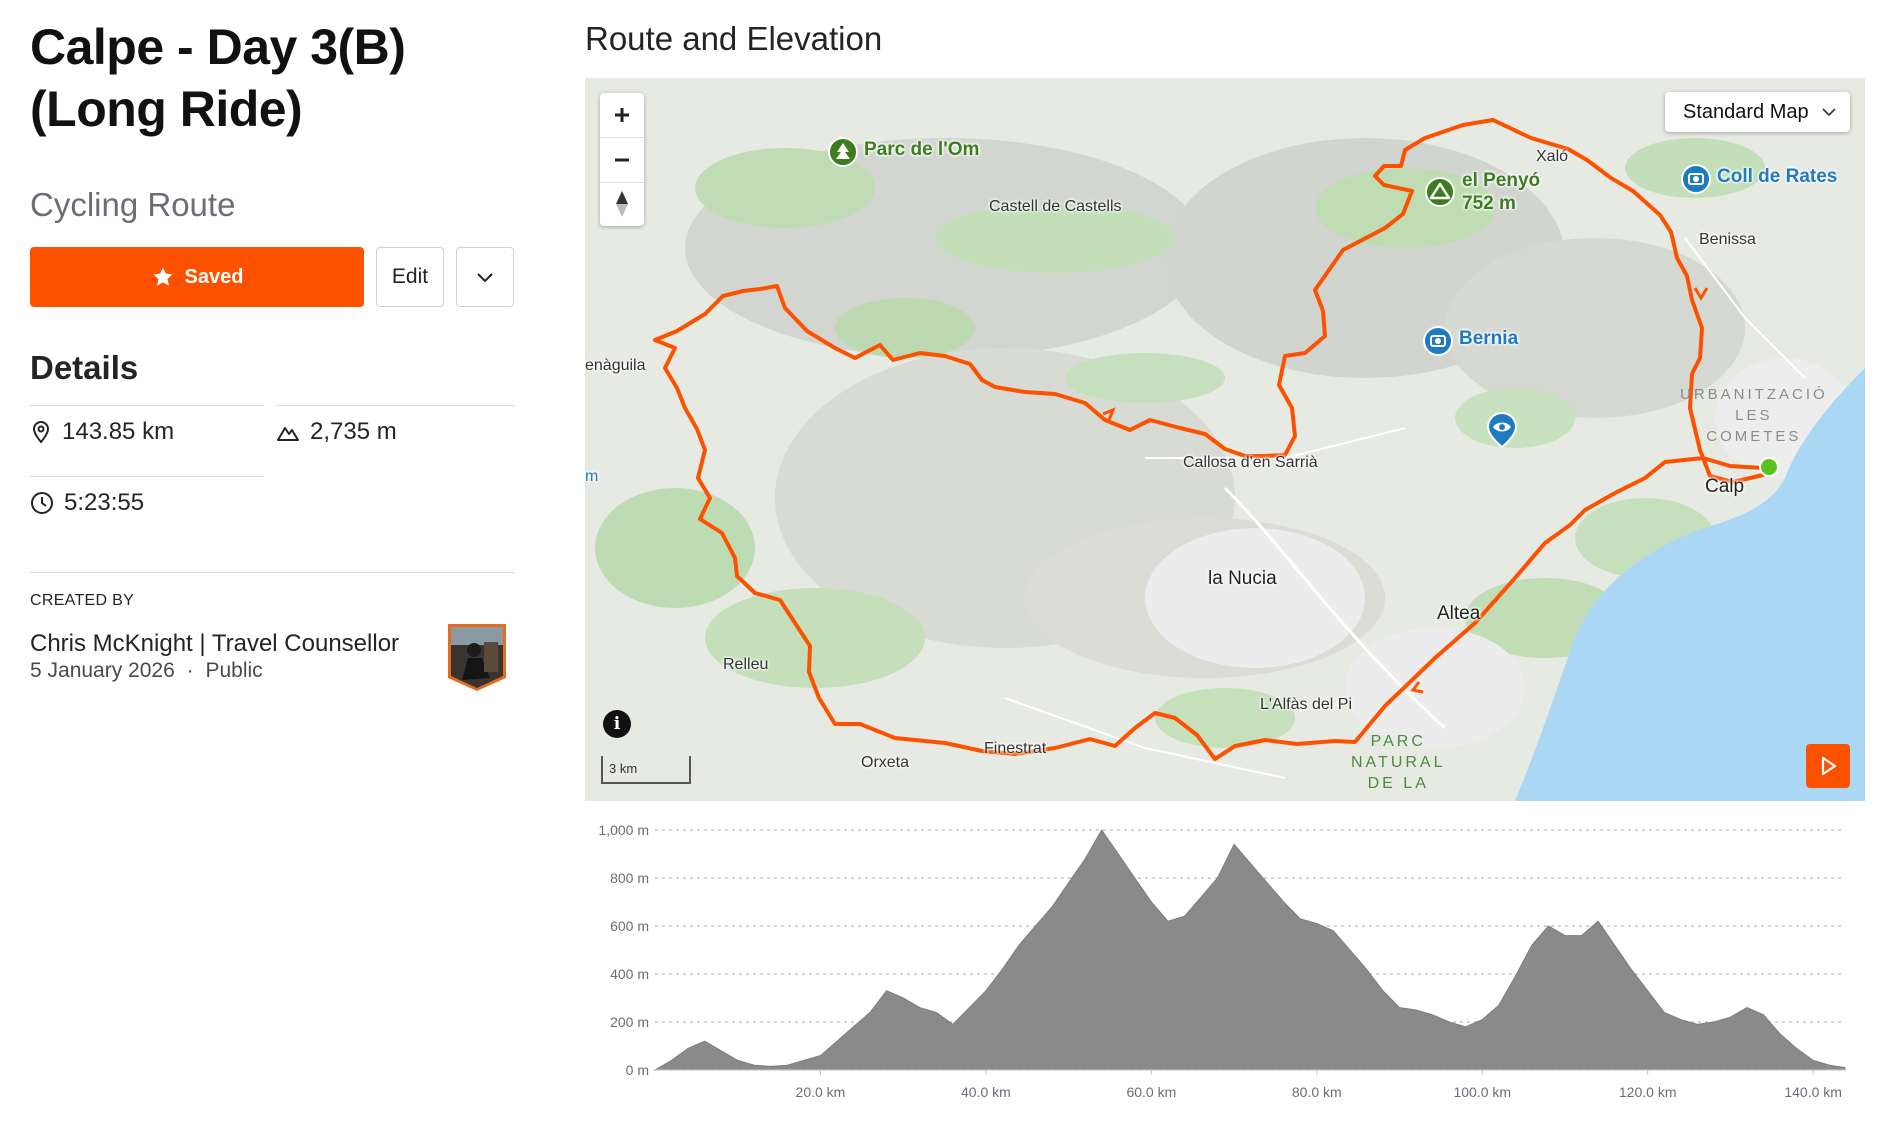 The width and height of the screenshot is (1879, 1125). I want to click on route-actions: Saved Edit, so click(272, 277).